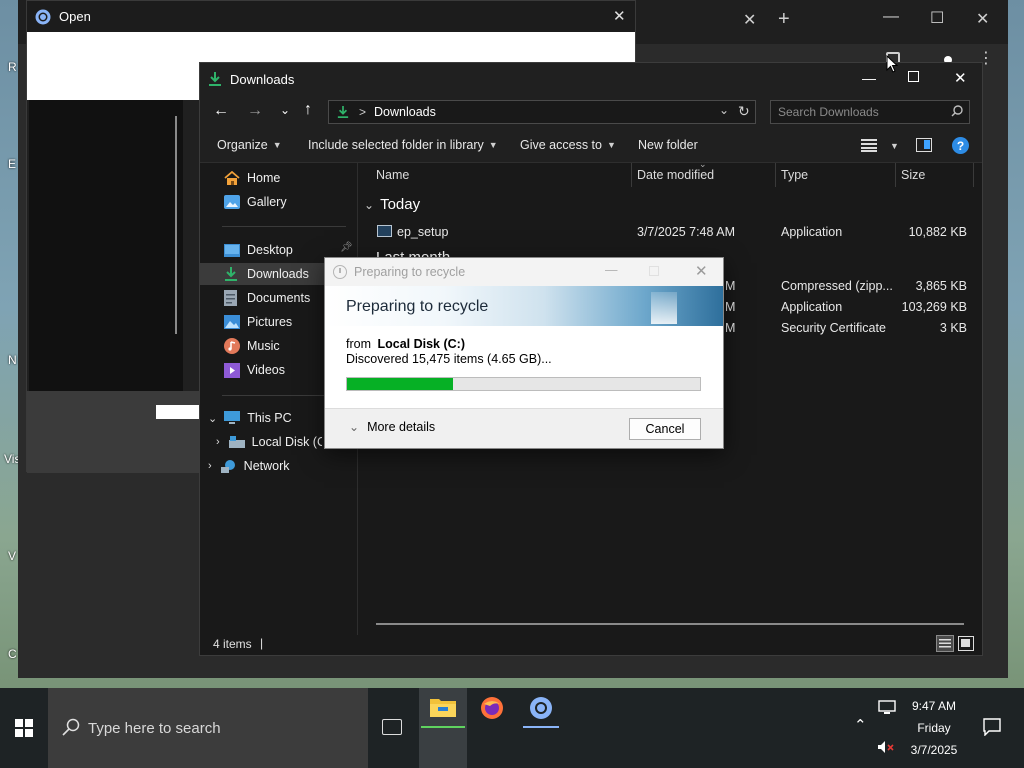 This screenshot has height=768, width=1024. What do you see at coordinates (934, 307) in the screenshot?
I see `file-size: 103,269 KB` at bounding box center [934, 307].